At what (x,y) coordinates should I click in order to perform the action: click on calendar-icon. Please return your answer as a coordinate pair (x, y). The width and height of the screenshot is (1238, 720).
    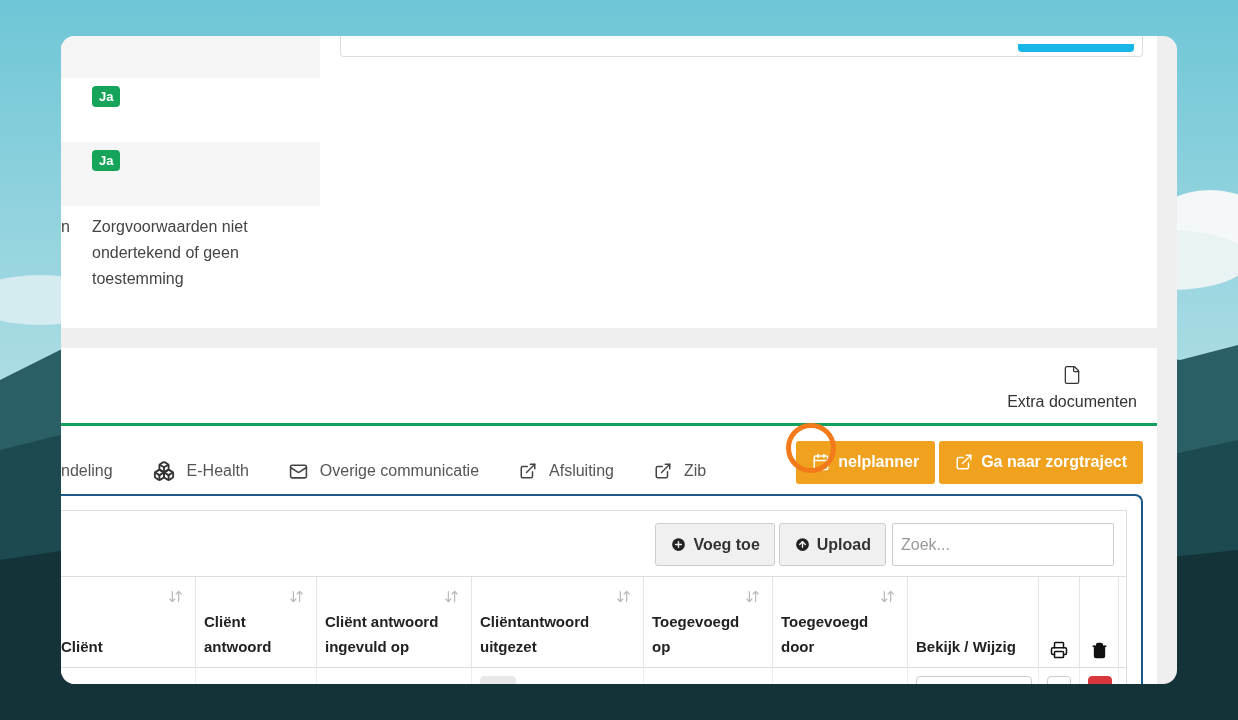
    Looking at the image, I should click on (821, 462).